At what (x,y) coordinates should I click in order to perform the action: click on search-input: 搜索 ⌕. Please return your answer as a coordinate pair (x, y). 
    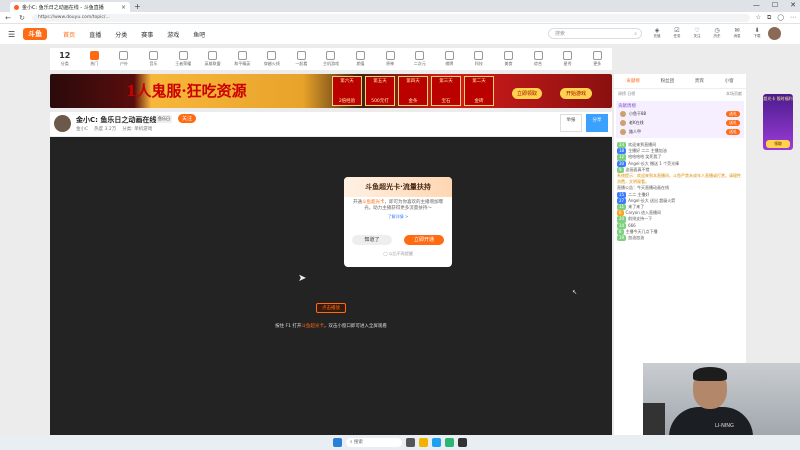
    Looking at the image, I should click on (595, 33).